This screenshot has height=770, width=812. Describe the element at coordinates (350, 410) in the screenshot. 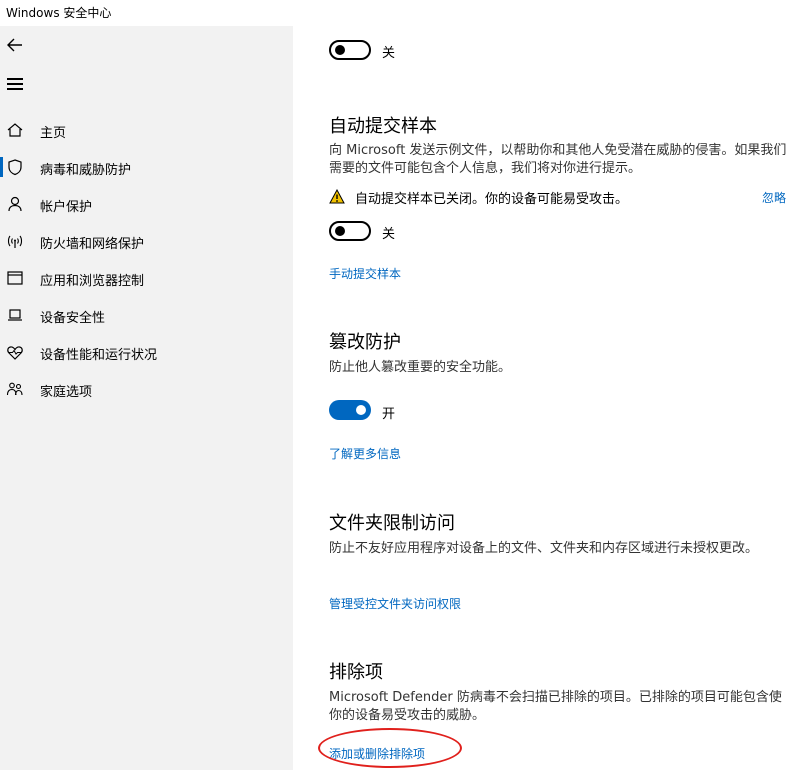

I see `tamper-toggle` at that location.